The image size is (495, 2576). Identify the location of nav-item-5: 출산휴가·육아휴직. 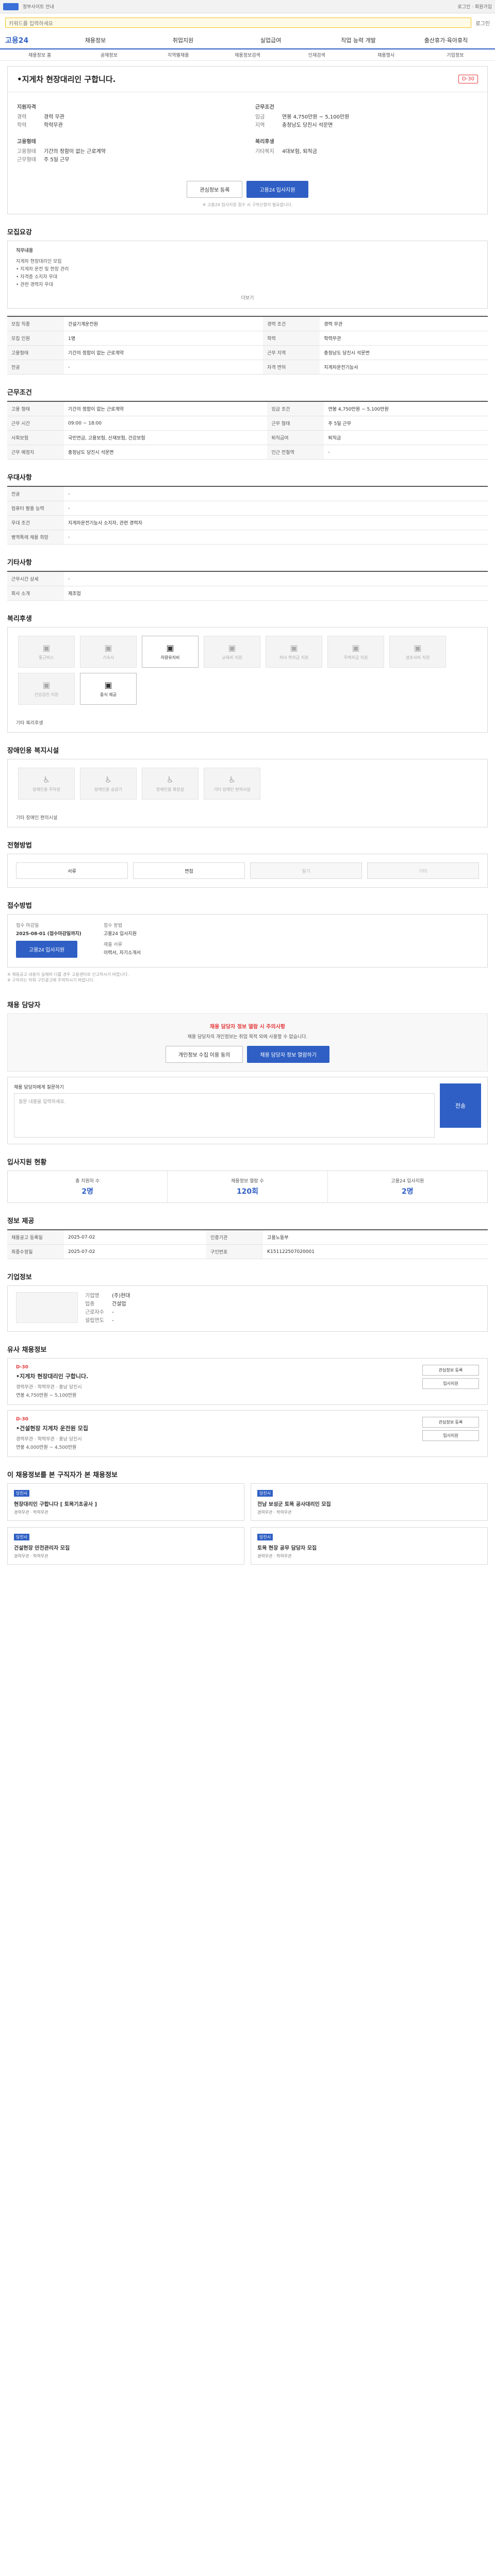
(446, 40).